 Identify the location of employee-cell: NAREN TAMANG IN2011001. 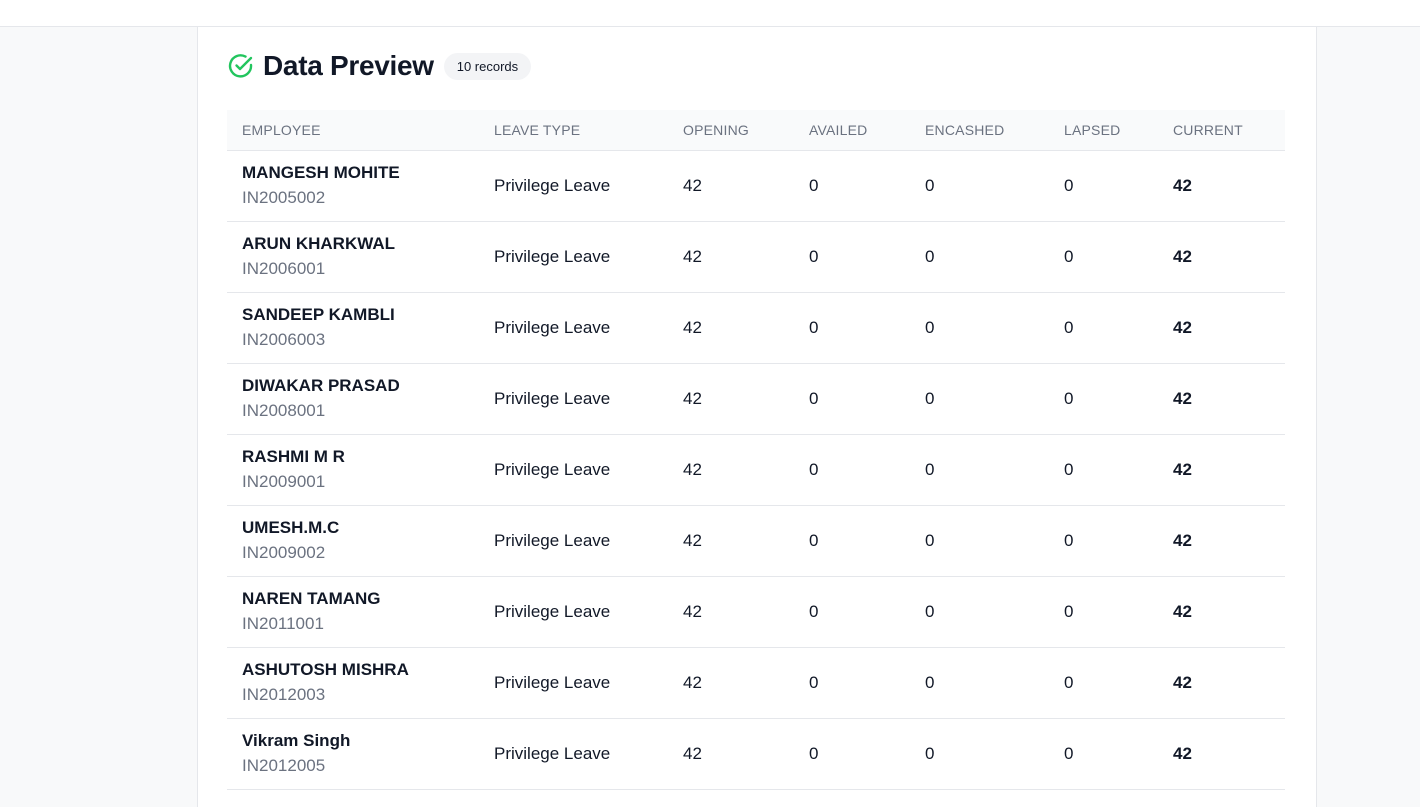
(353, 612).